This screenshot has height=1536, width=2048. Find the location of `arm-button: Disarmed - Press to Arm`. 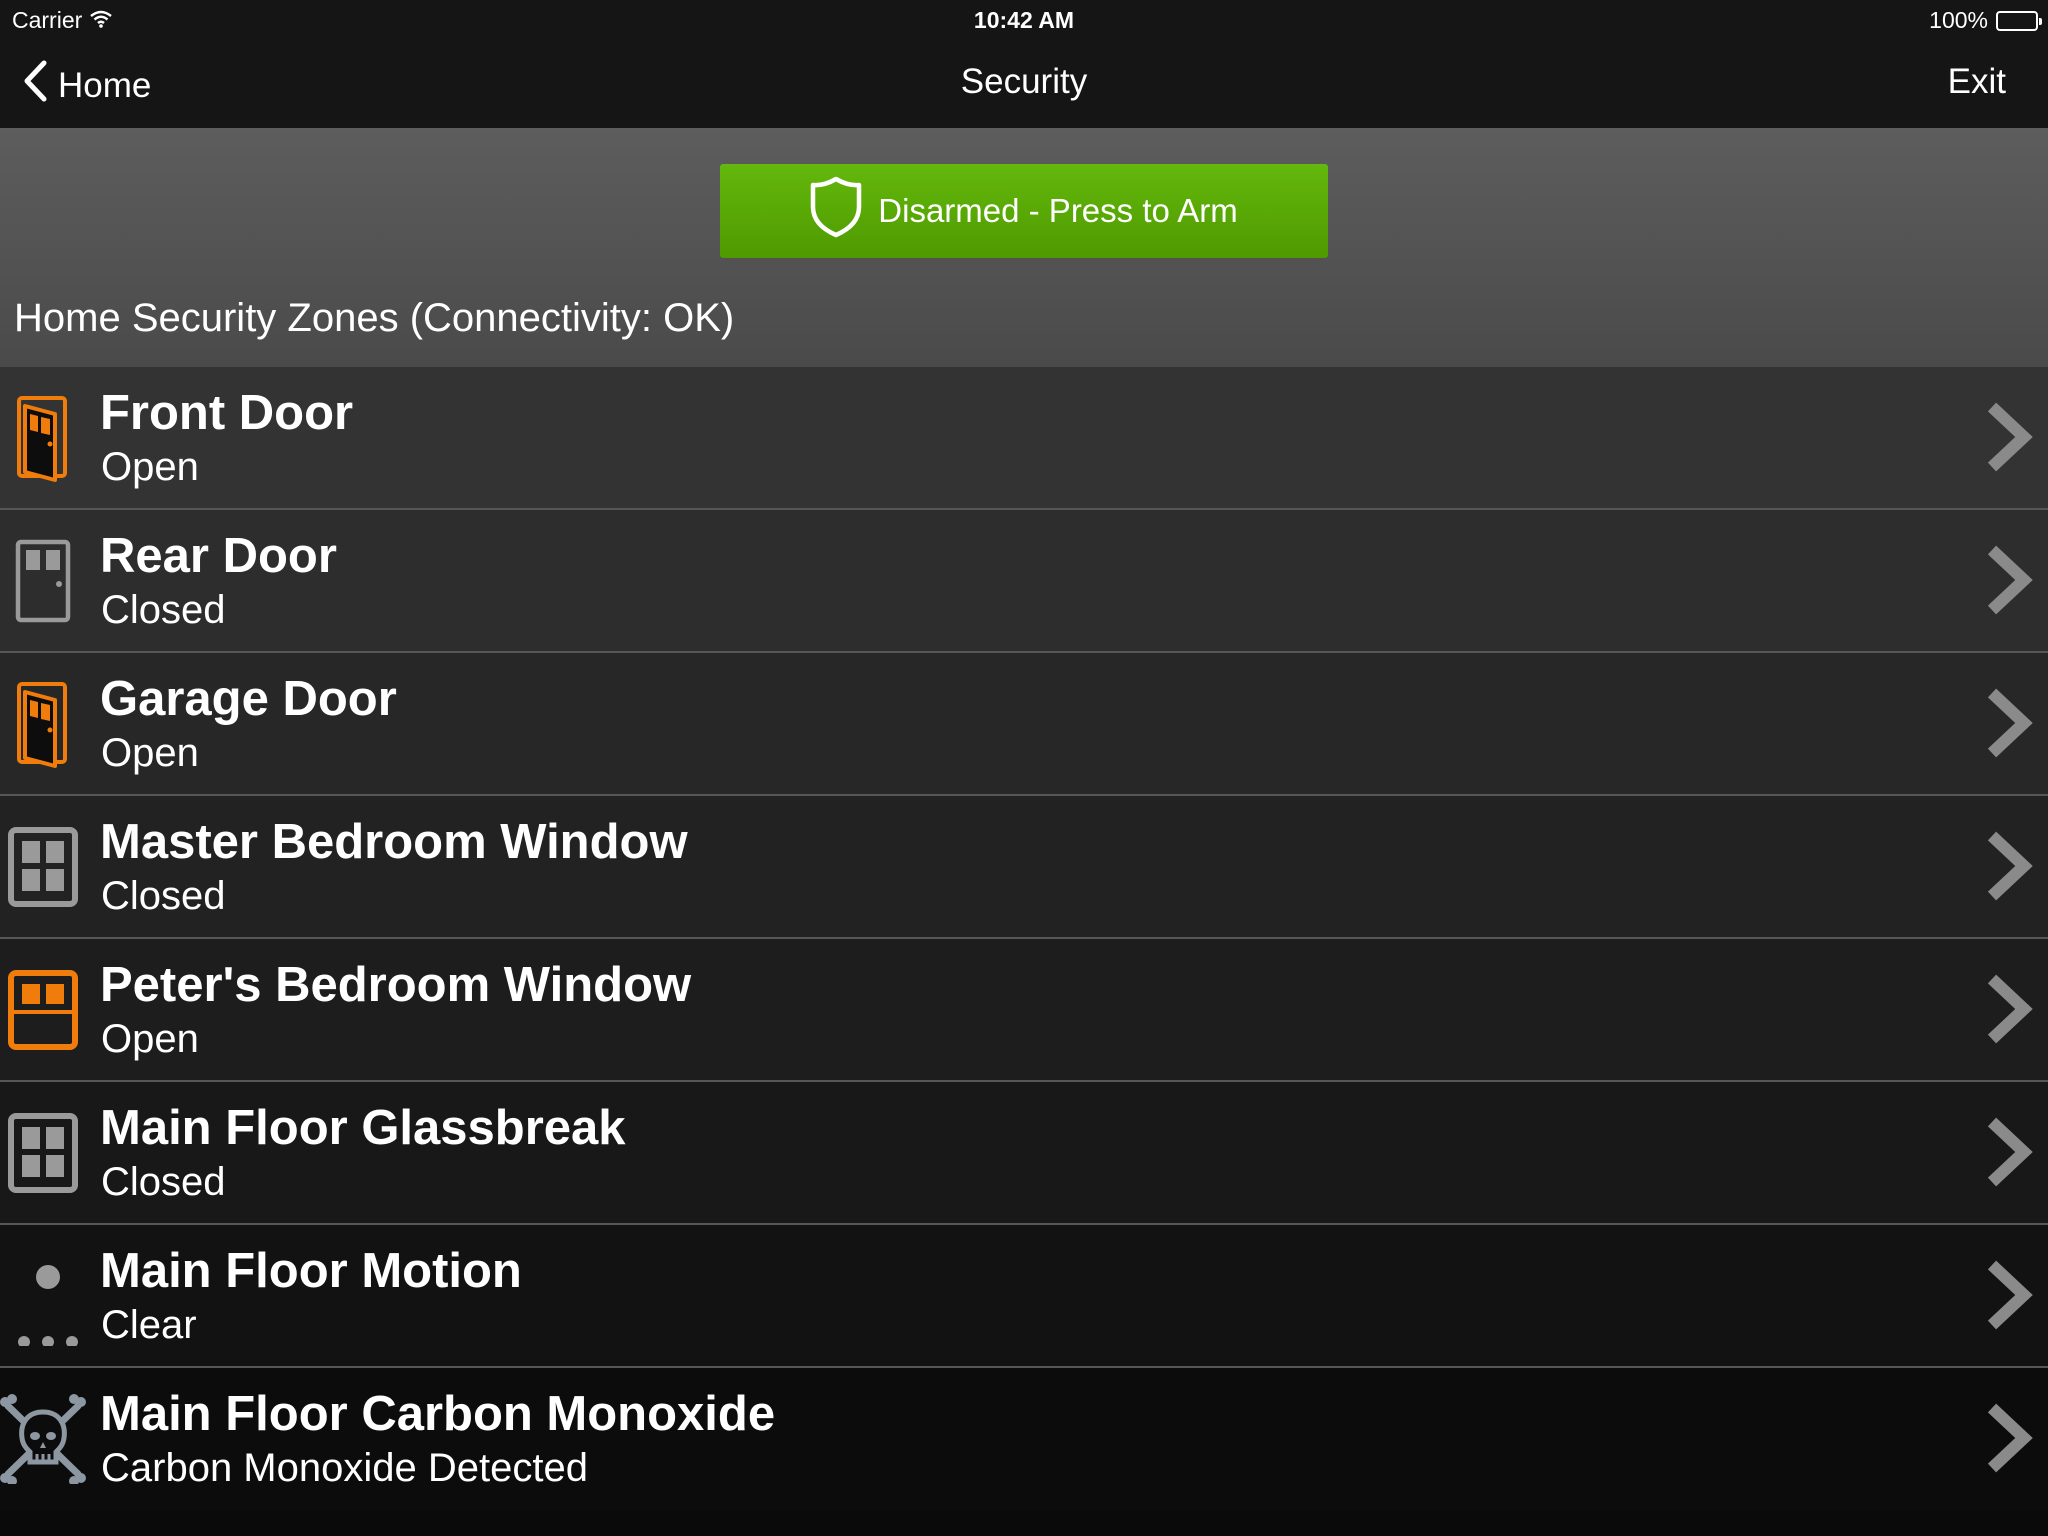

arm-button: Disarmed - Press to Arm is located at coordinates (1024, 211).